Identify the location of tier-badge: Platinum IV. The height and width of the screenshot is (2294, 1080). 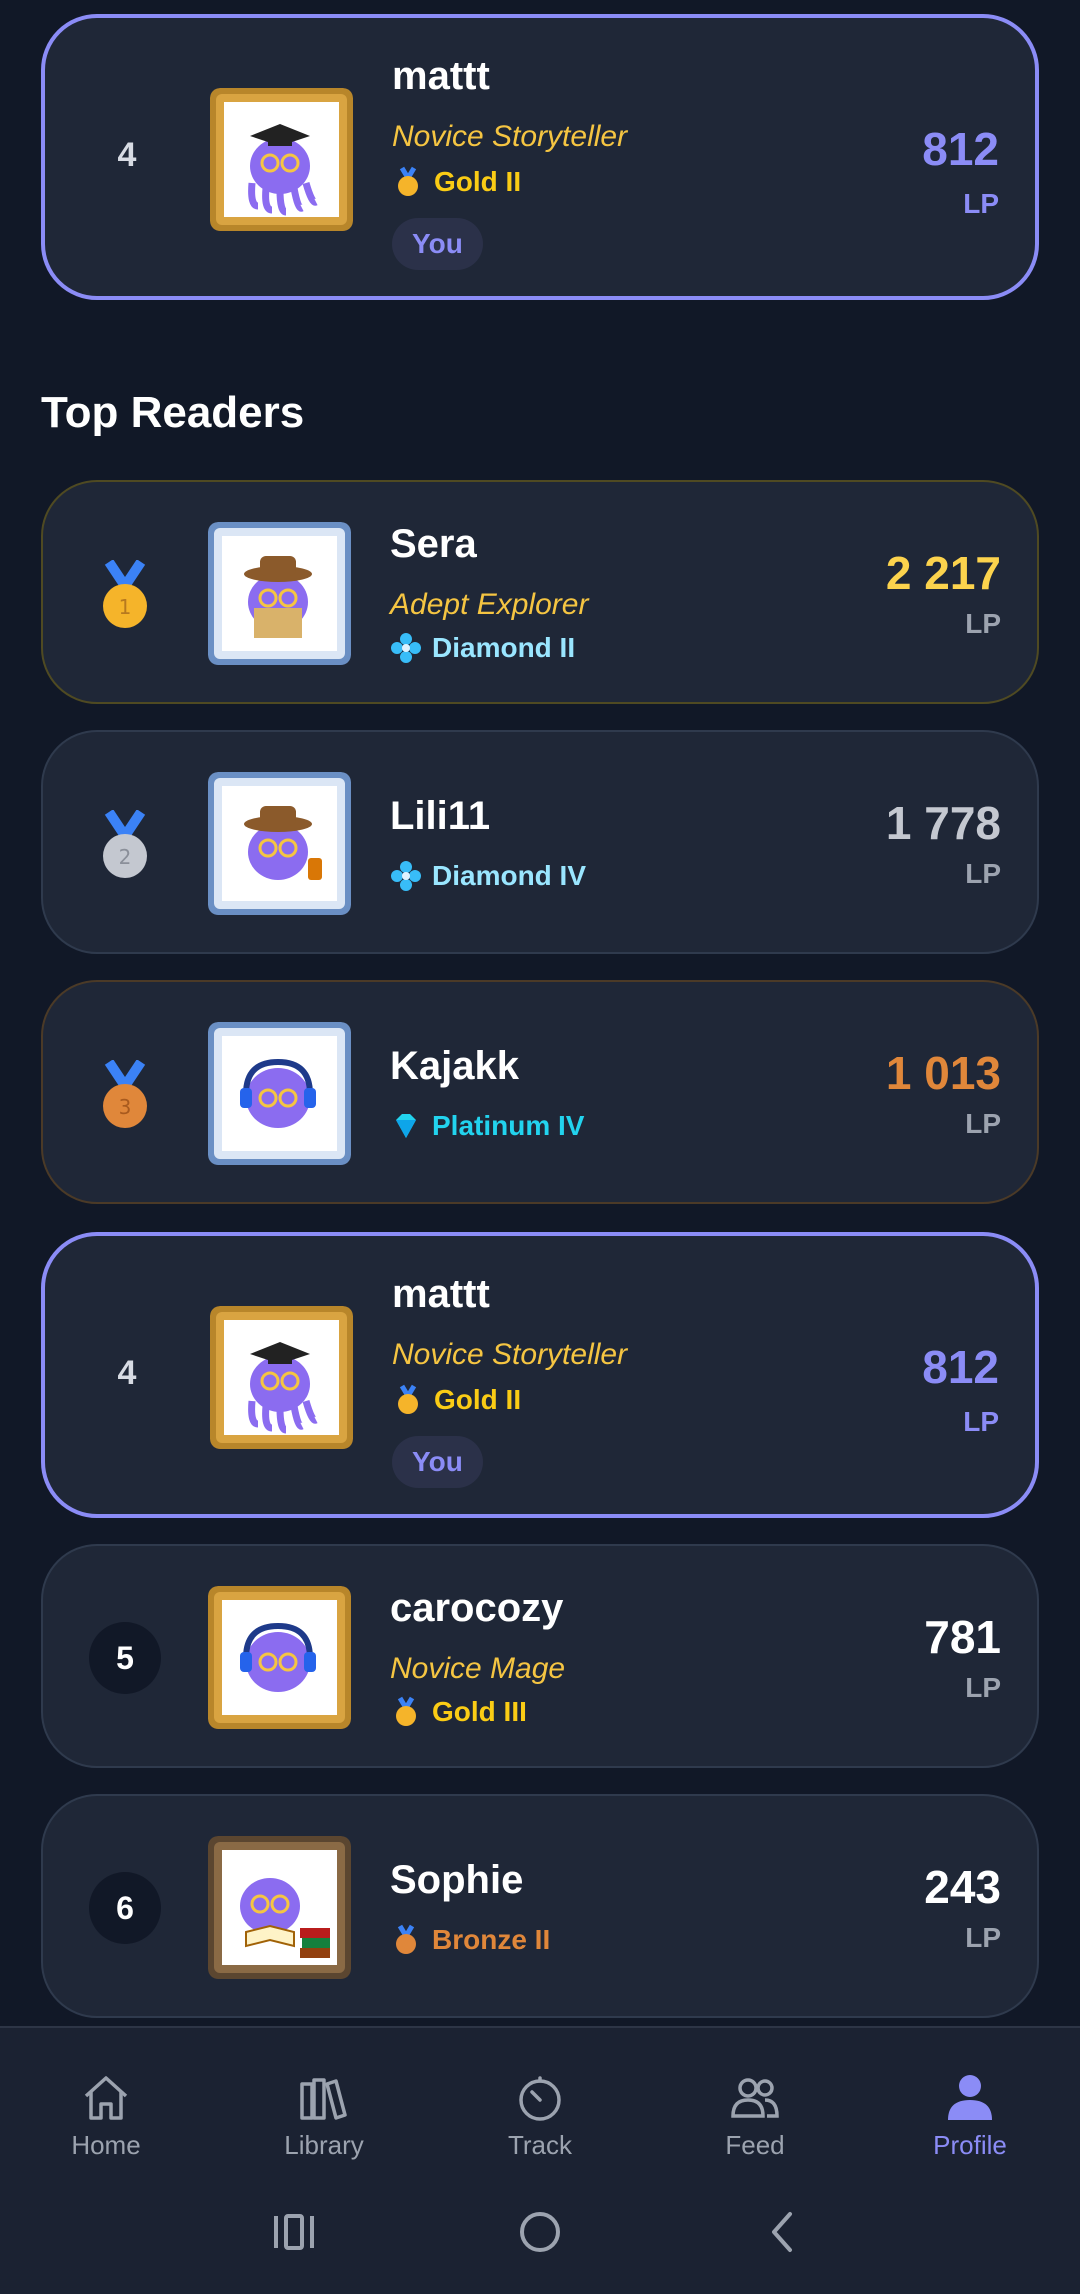
(487, 1126).